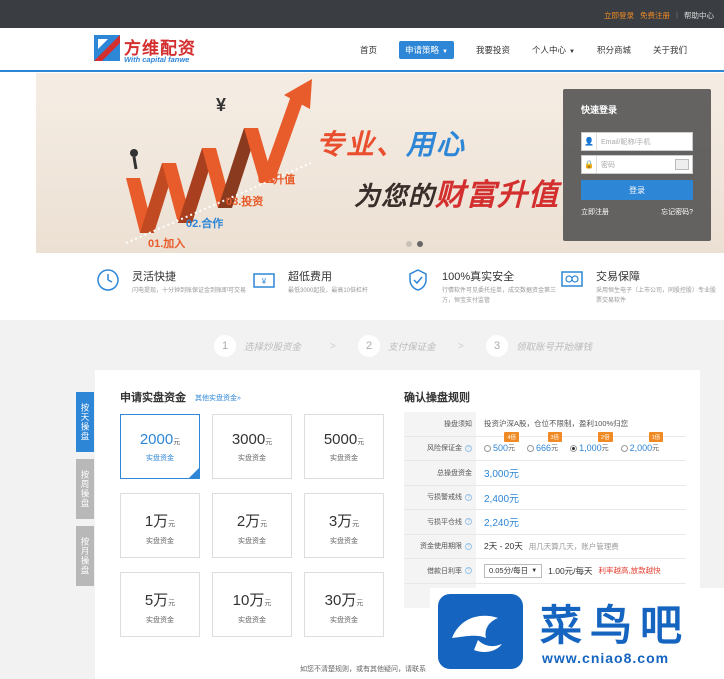 The image size is (724, 679). Describe the element at coordinates (252, 525) in the screenshot. I see `amount-option: 2万元 实盘资金` at that location.